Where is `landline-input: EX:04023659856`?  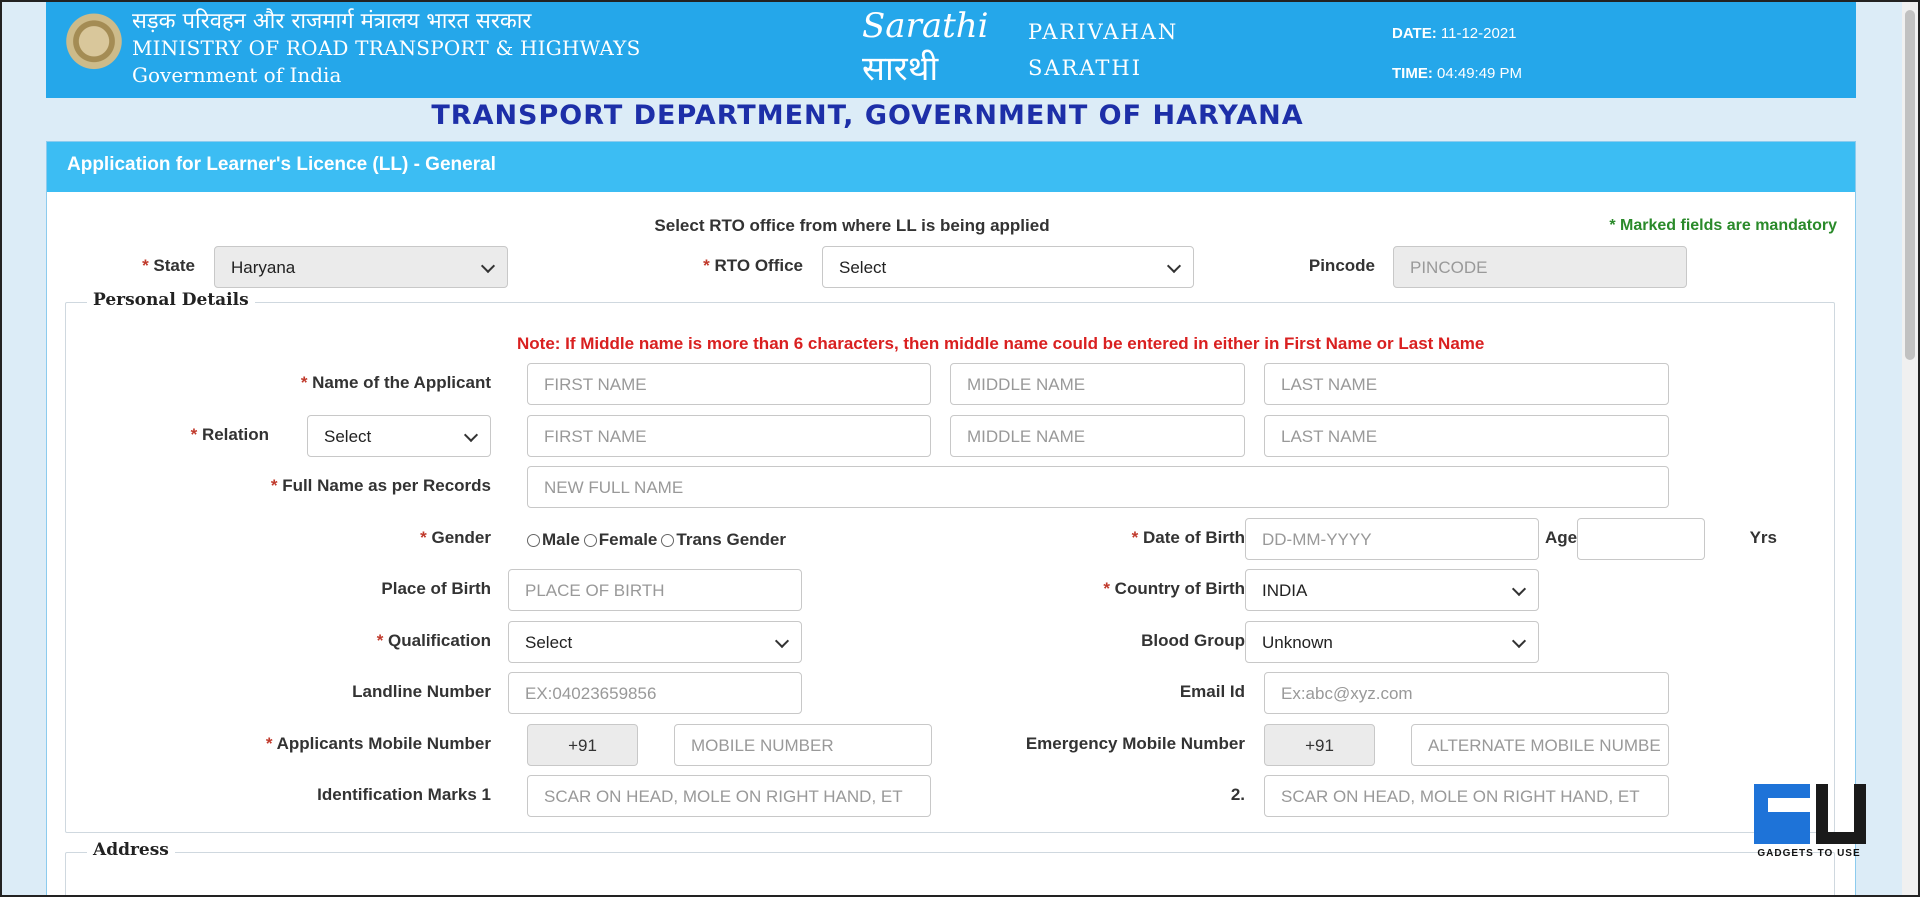 landline-input: EX:04023659856 is located at coordinates (655, 693).